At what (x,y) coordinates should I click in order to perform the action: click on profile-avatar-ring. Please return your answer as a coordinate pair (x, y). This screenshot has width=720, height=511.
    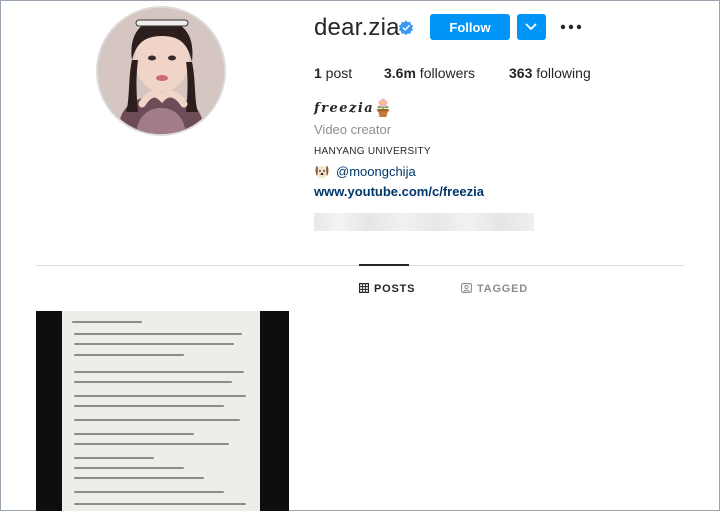
    Looking at the image, I should click on (161, 71).